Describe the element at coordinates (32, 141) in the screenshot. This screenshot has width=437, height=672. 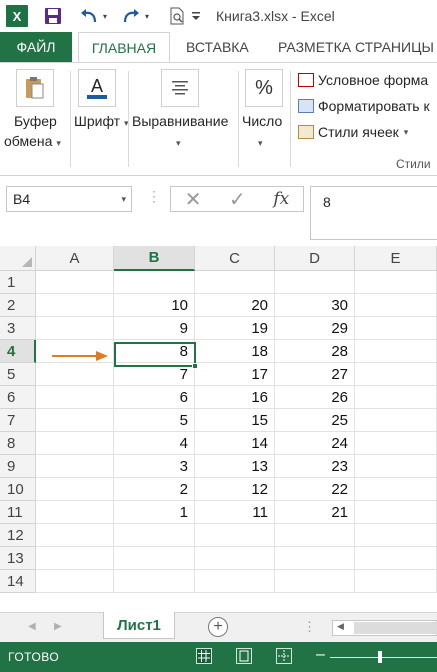
I see `clipboard-label-2-wrap: обмена ▾` at that location.